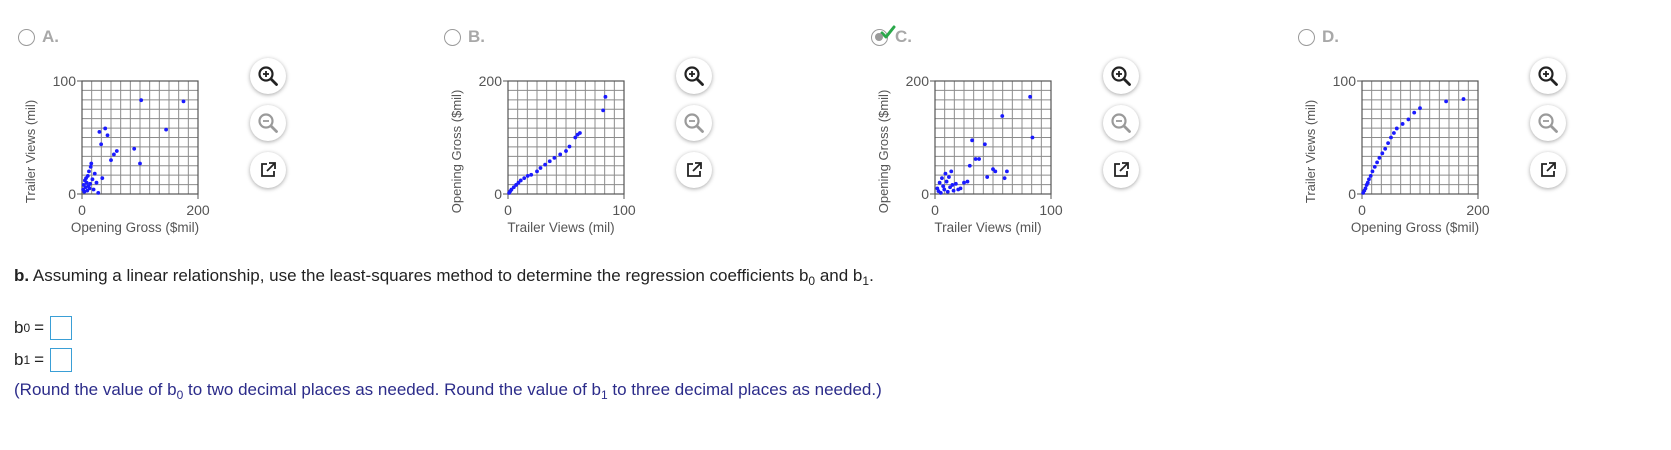 This screenshot has height=450, width=1671. Describe the element at coordinates (1548, 76) in the screenshot. I see `option-d-zoom-in-button` at that location.